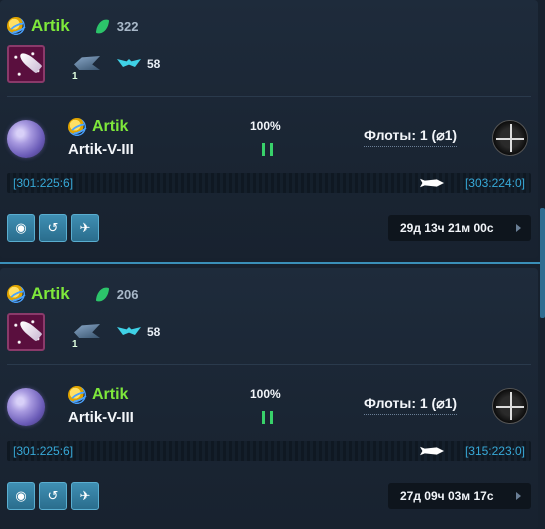 The width and height of the screenshot is (545, 529). What do you see at coordinates (269, 183) in the screenshot?
I see `route-track: [301:225:6] [303:224:0]` at bounding box center [269, 183].